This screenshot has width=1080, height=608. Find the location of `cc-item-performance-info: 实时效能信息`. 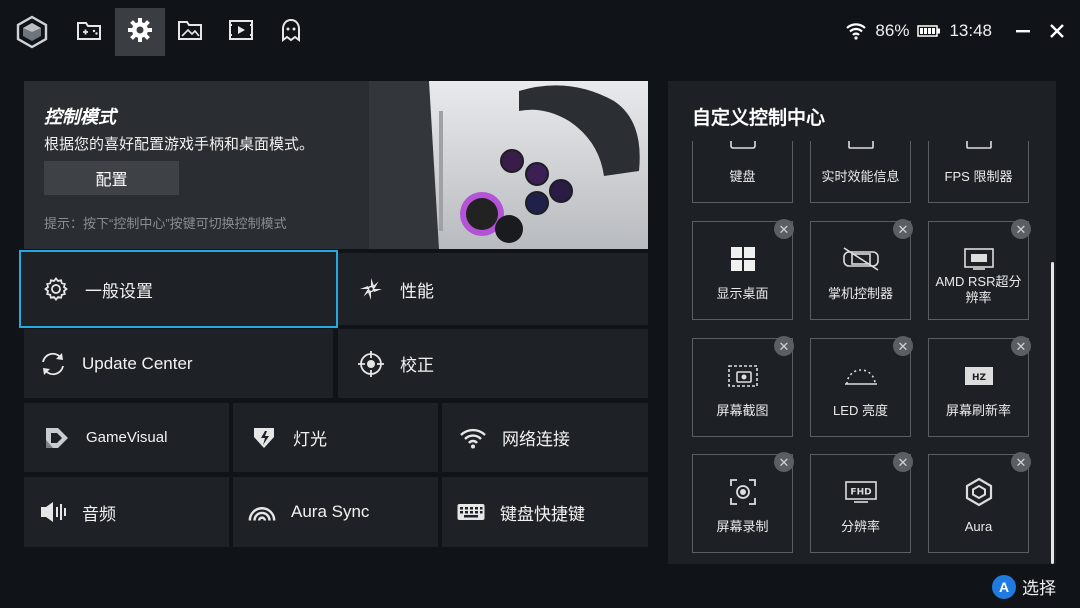

cc-item-performance-info: 实时效能信息 is located at coordinates (860, 172).